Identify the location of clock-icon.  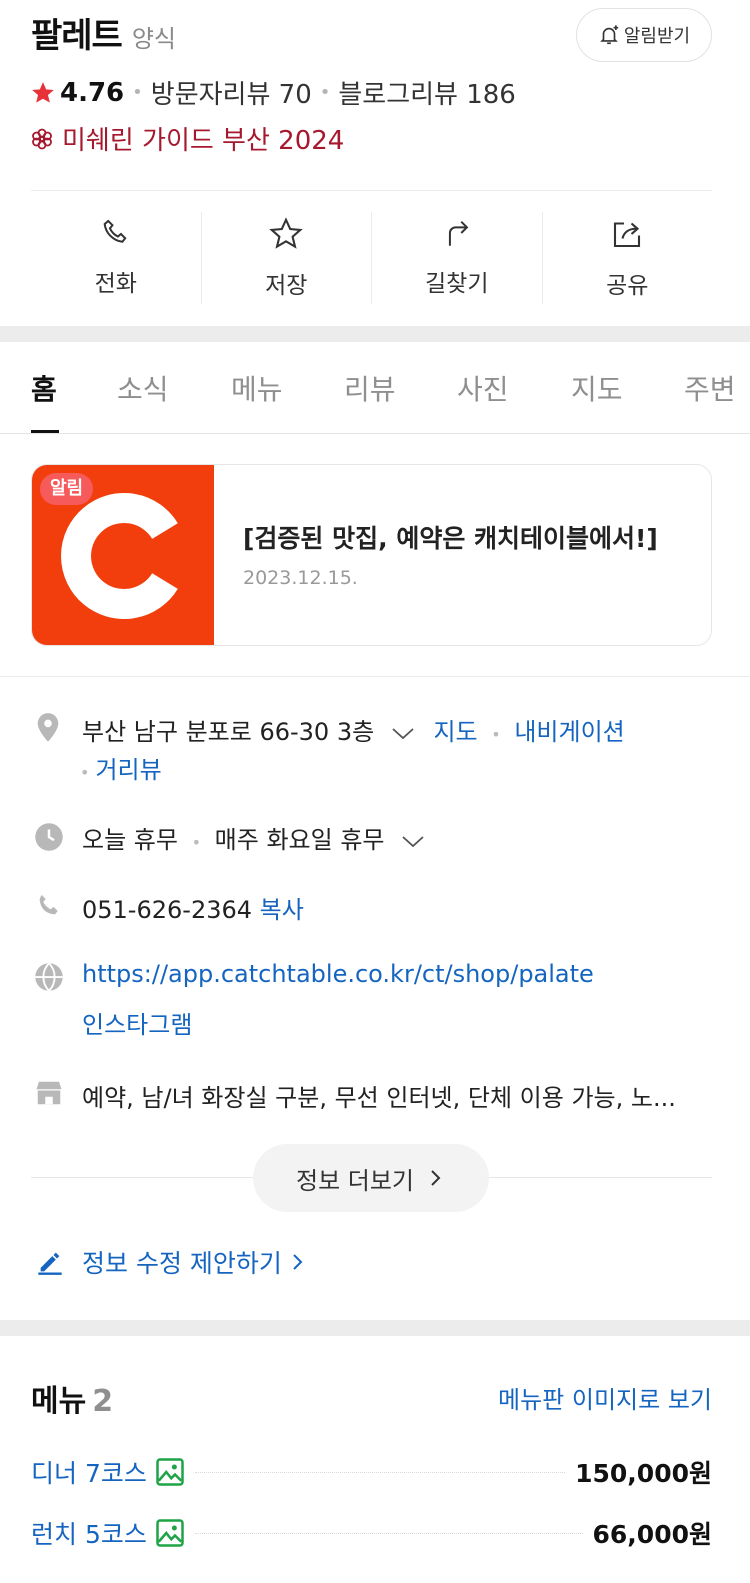
(49, 837).